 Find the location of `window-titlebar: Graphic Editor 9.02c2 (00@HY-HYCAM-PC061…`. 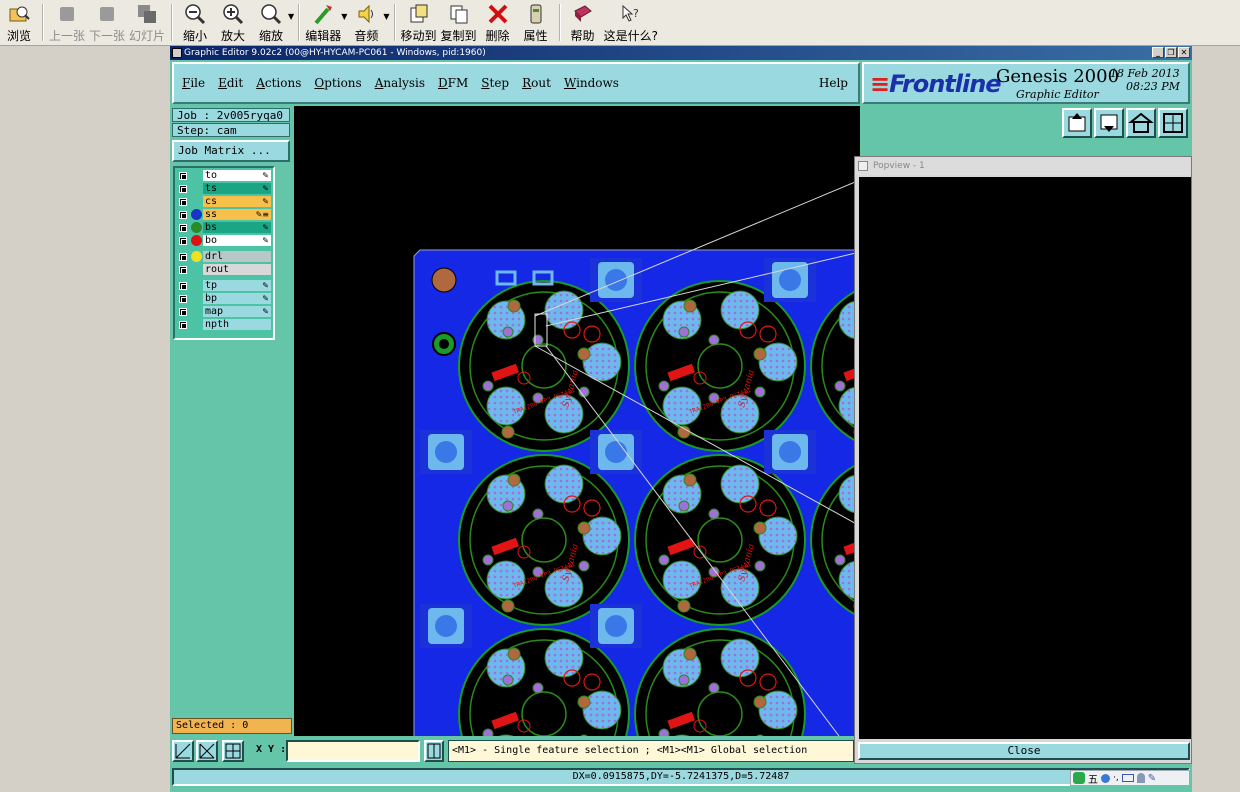

window-titlebar: Graphic Editor 9.02c2 (00@HY-HYCAM-PC061… is located at coordinates (681, 53).